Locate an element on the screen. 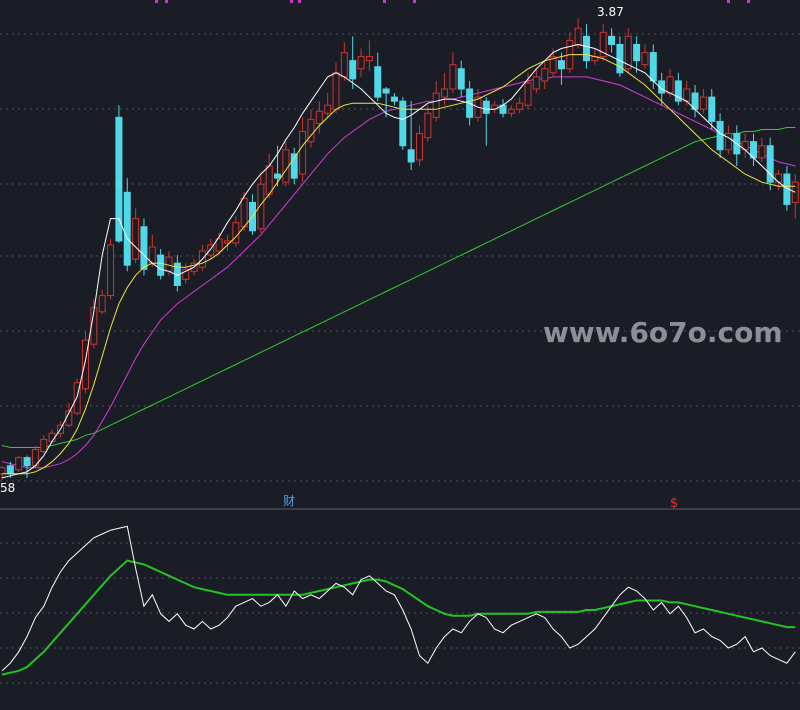  dividend-marker: $ is located at coordinates (674, 503).